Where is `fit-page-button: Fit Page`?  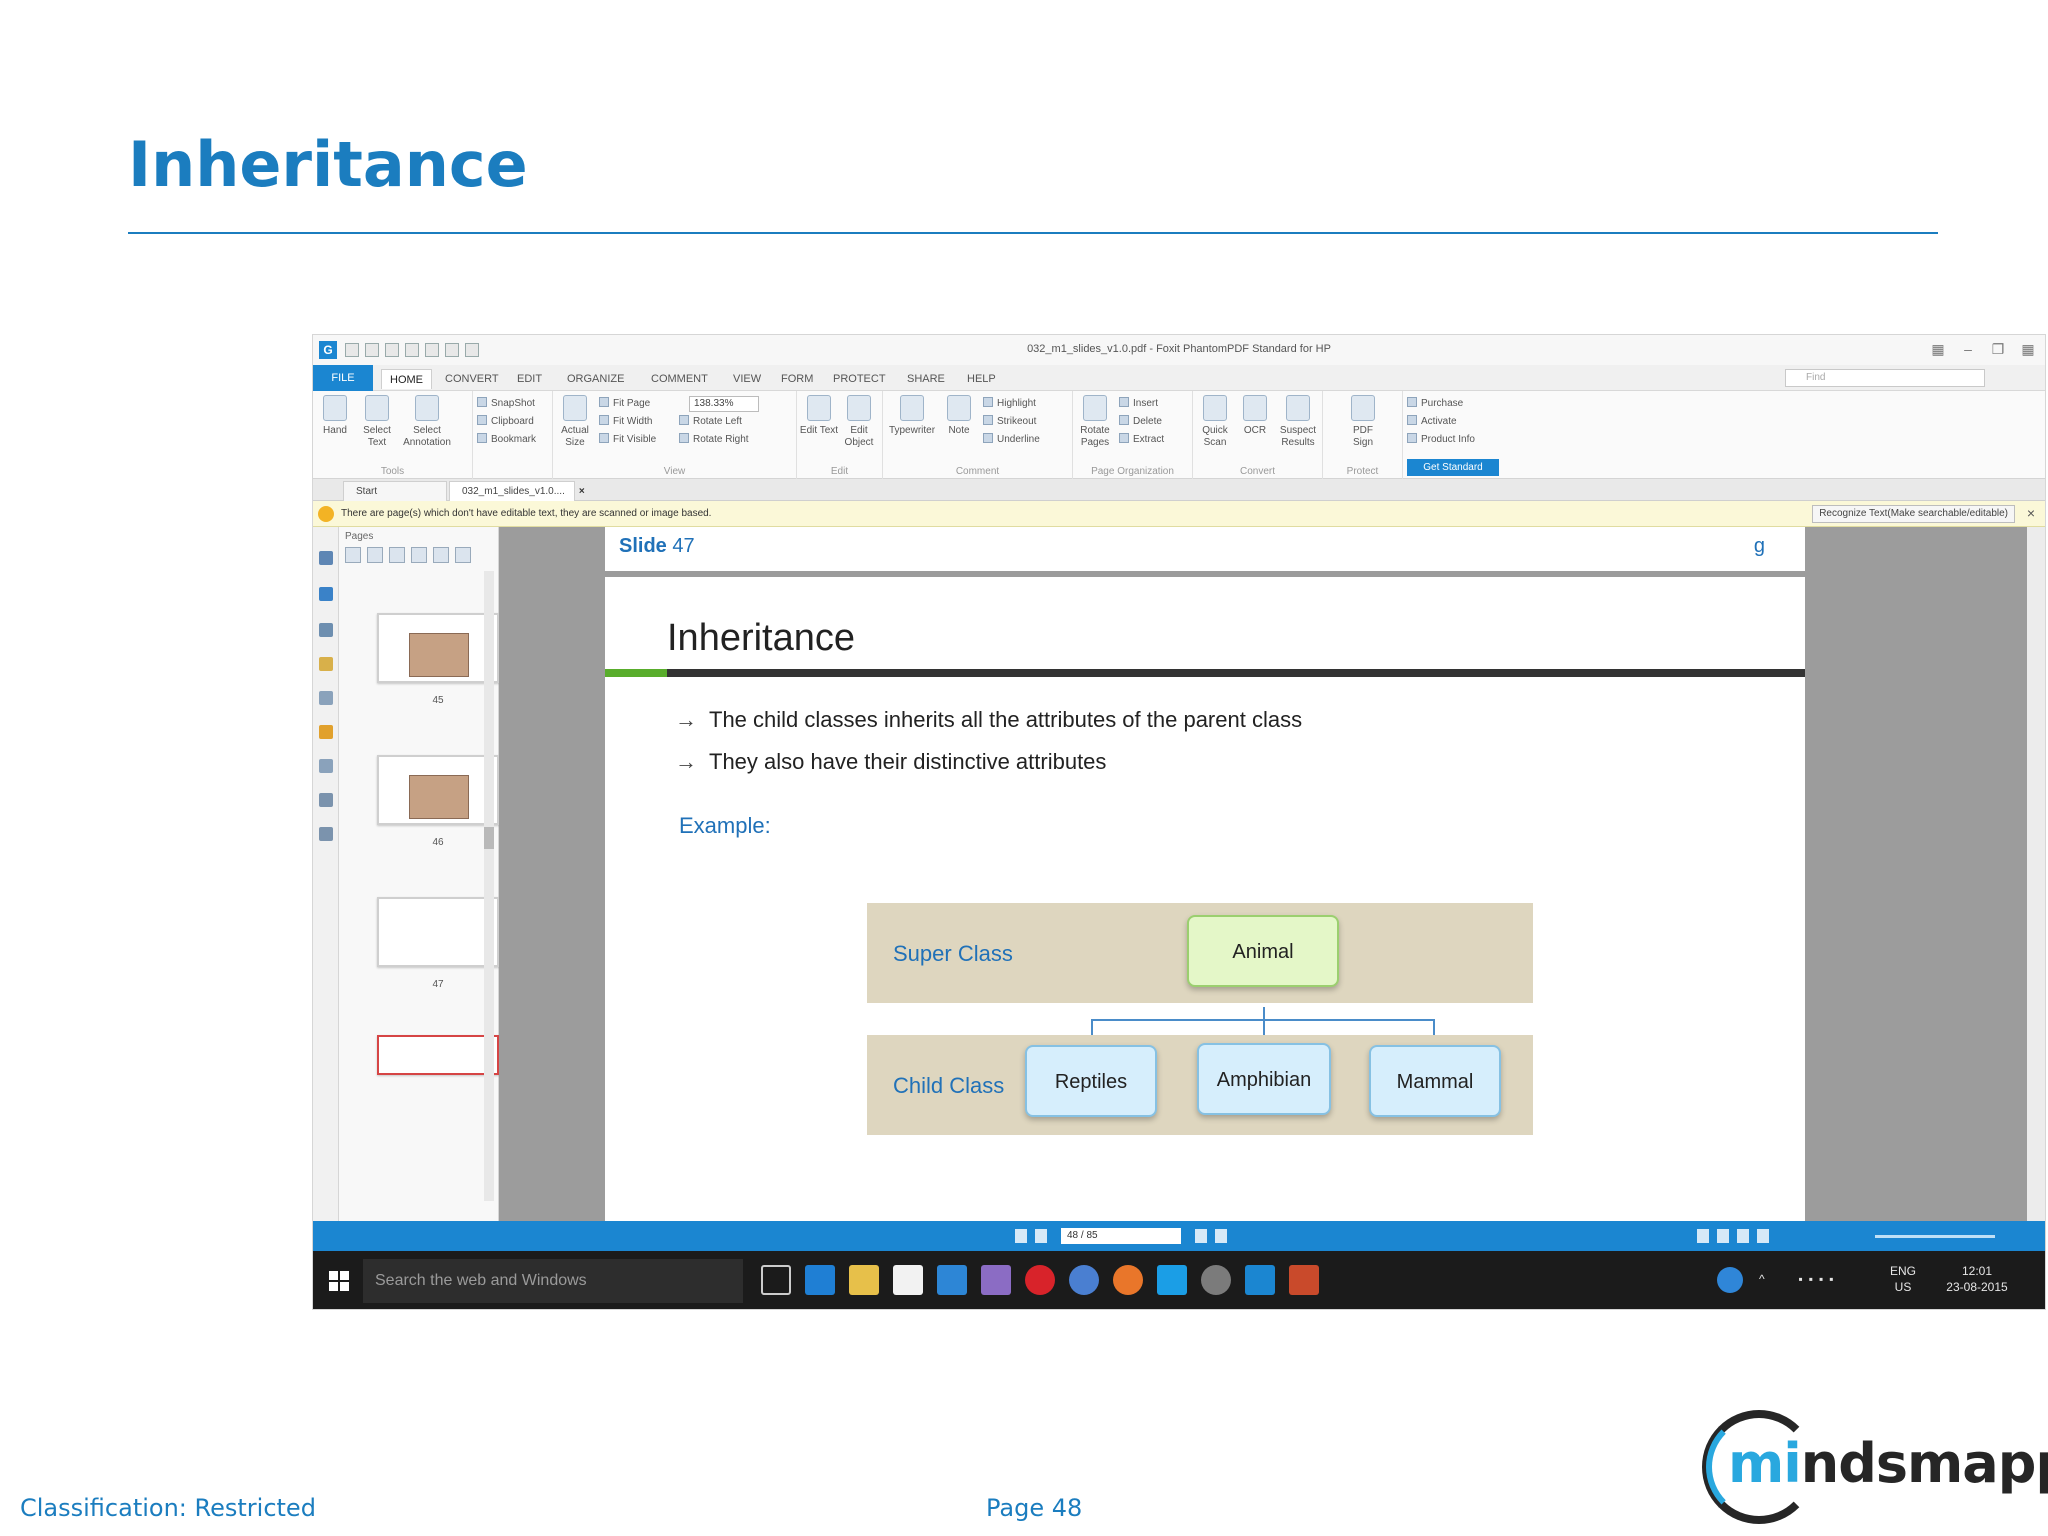 fit-page-button: Fit Page is located at coordinates (624, 404).